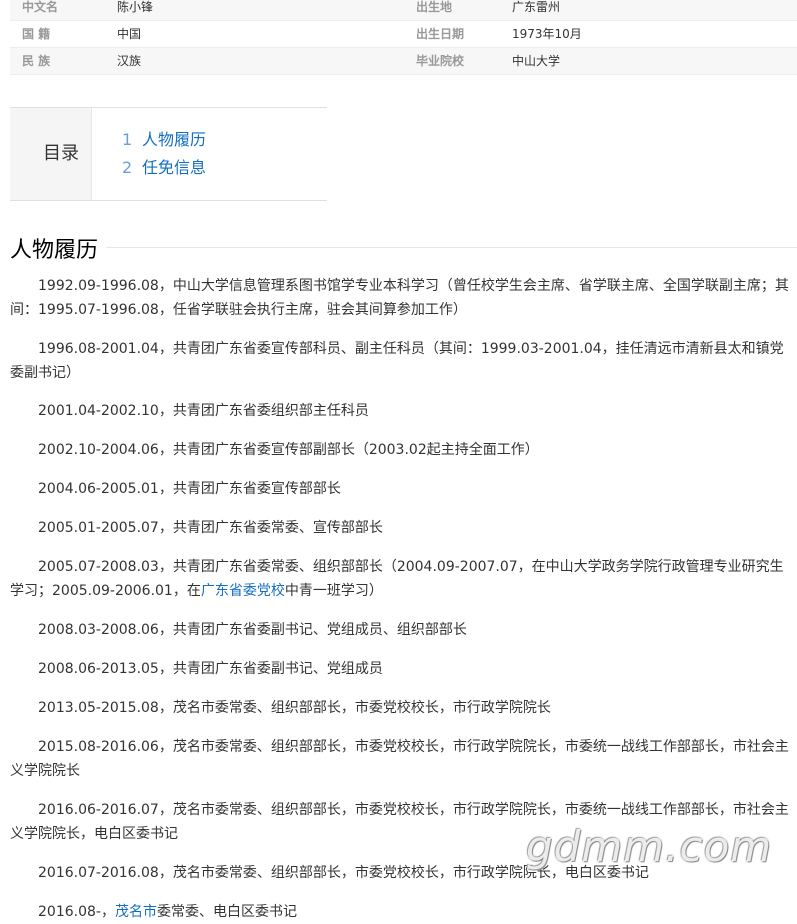 The width and height of the screenshot is (797, 924). I want to click on label-birthplace: 出生地, so click(434, 7).